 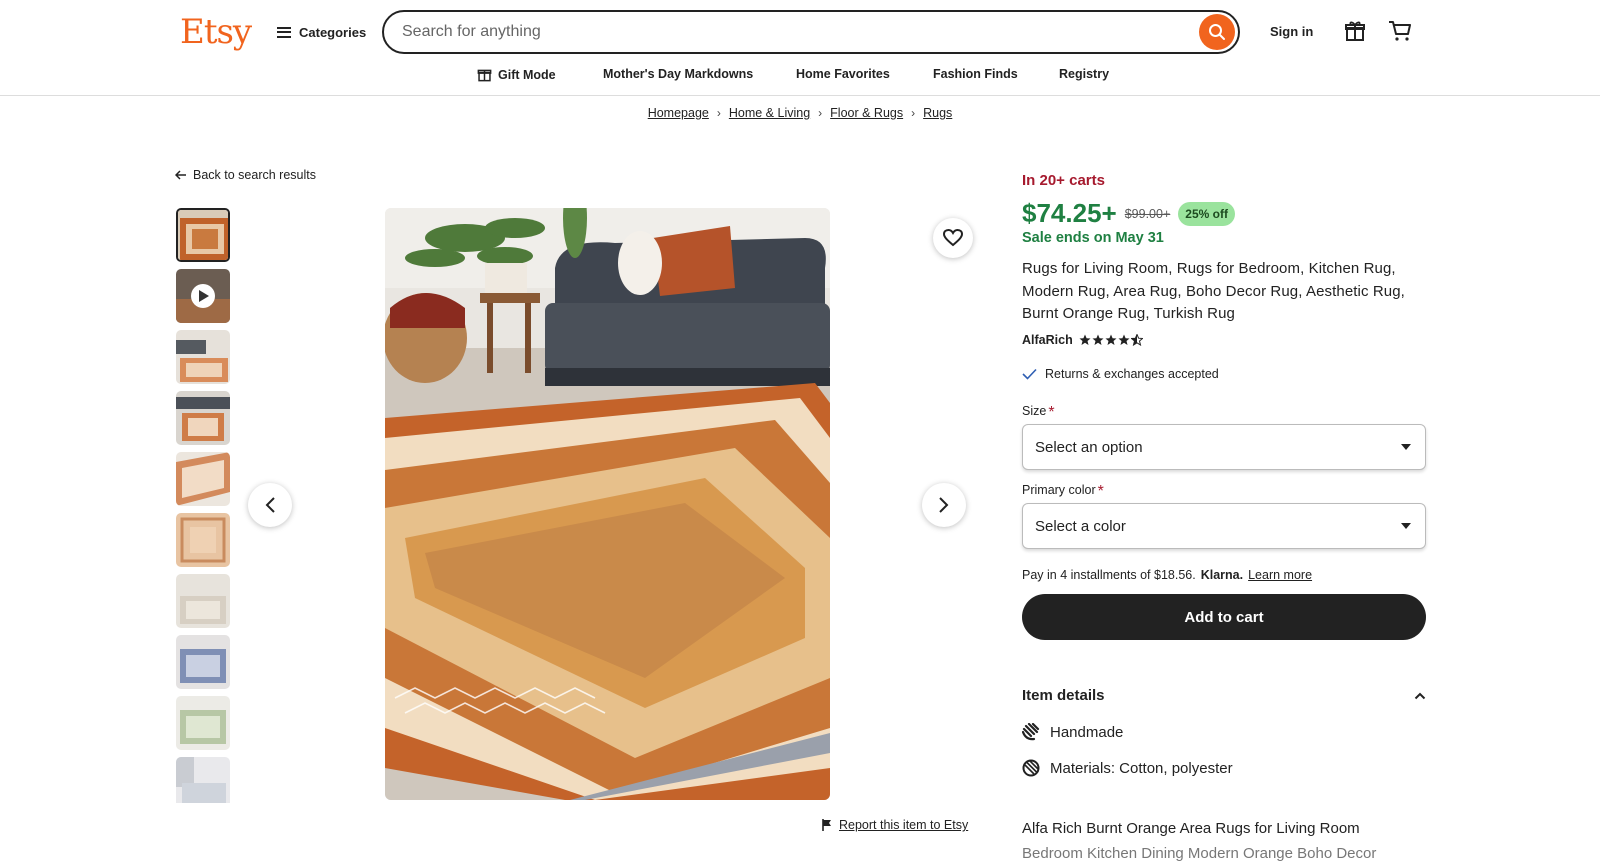 I want to click on shop-row: AlfaRich, so click(x=1082, y=340).